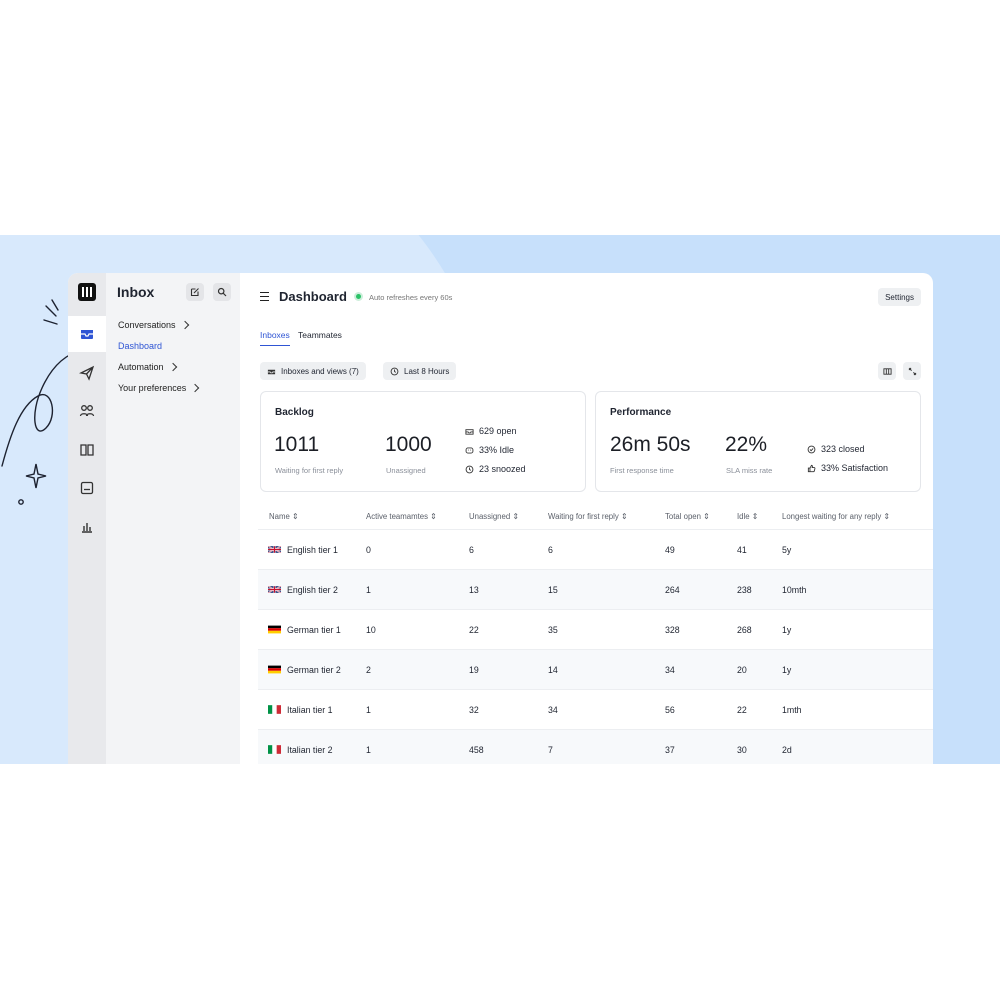 The width and height of the screenshot is (1000, 1000). Describe the element at coordinates (222, 292) in the screenshot. I see `search-icon` at that location.